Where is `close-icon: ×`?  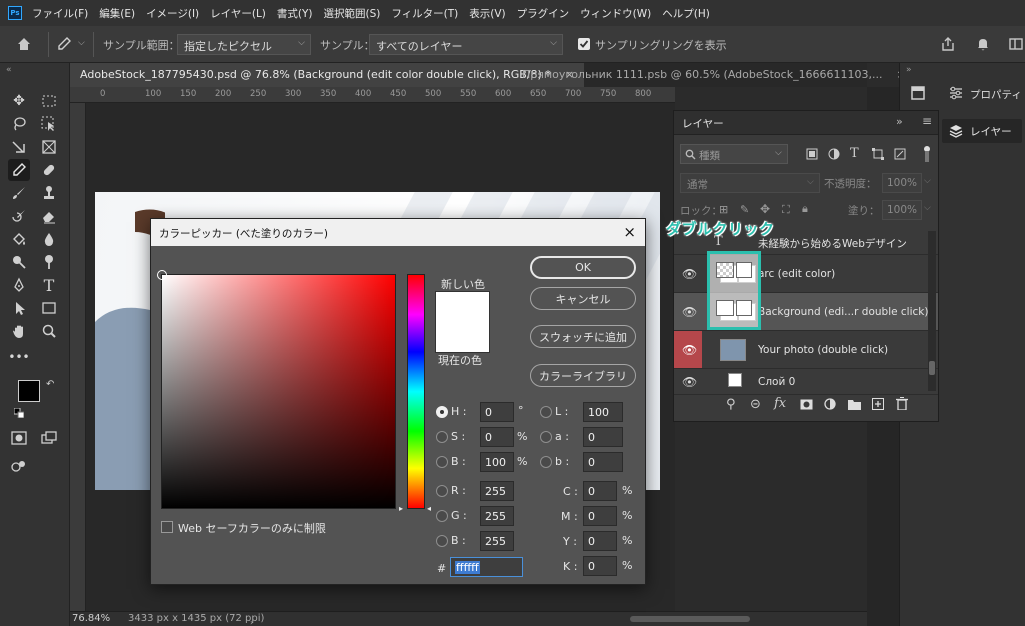
close-icon: × is located at coordinates (629, 232).